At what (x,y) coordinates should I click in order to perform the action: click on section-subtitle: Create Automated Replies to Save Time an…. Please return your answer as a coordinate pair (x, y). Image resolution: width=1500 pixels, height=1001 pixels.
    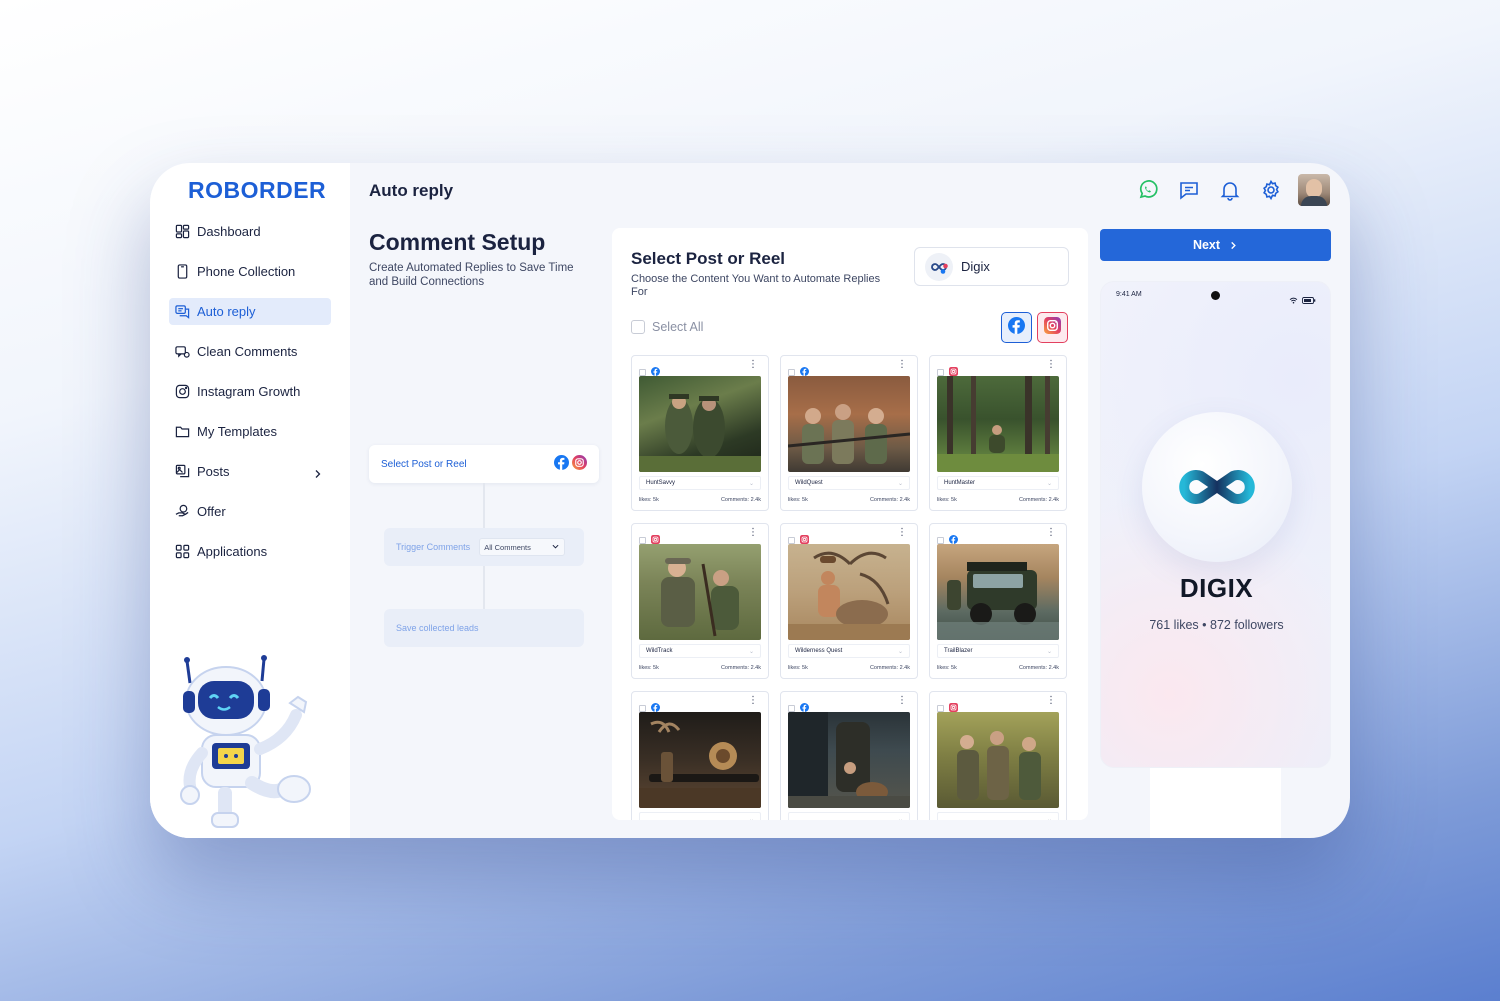
    Looking at the image, I should click on (471, 275).